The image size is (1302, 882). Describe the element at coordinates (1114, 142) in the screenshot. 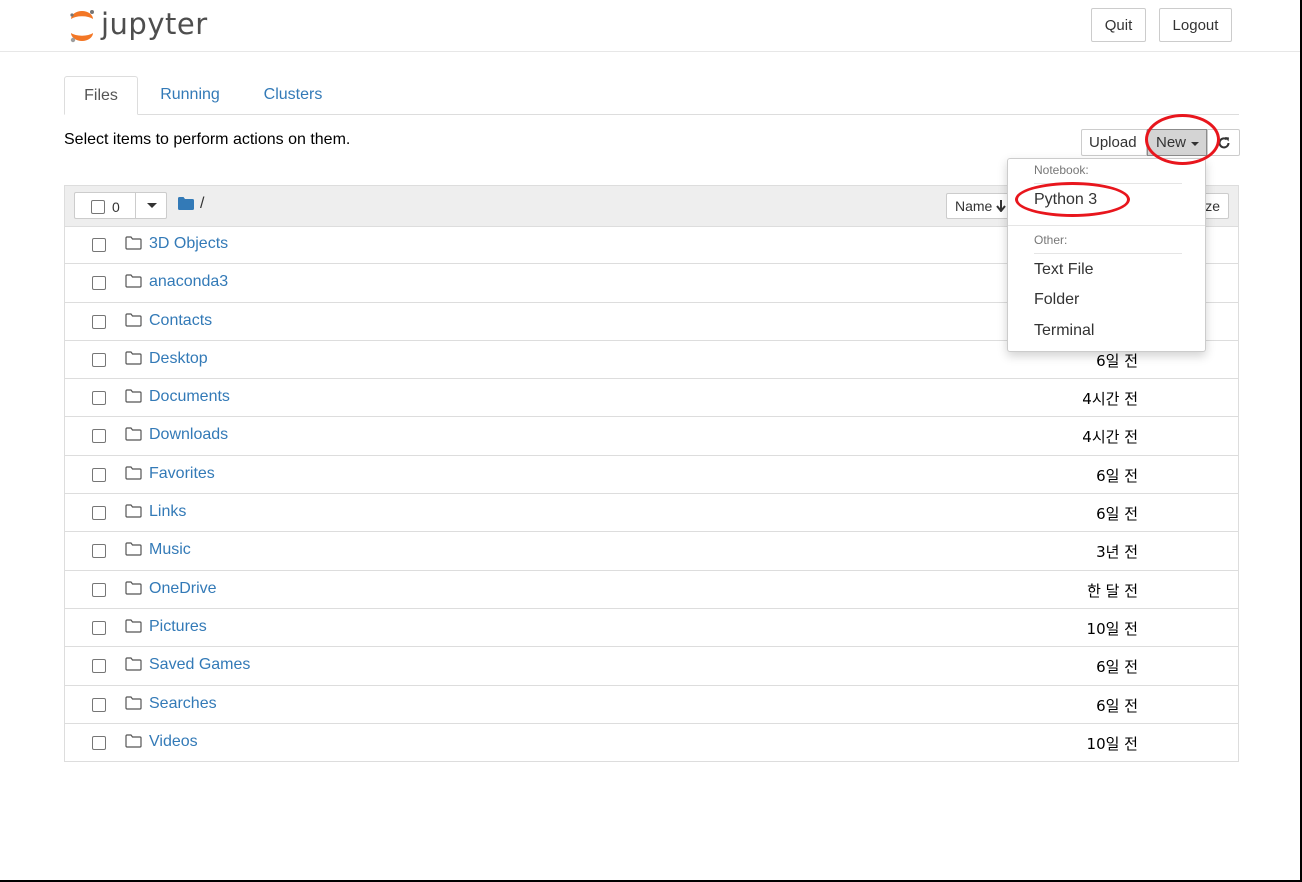

I see `upload-button: Upload` at that location.